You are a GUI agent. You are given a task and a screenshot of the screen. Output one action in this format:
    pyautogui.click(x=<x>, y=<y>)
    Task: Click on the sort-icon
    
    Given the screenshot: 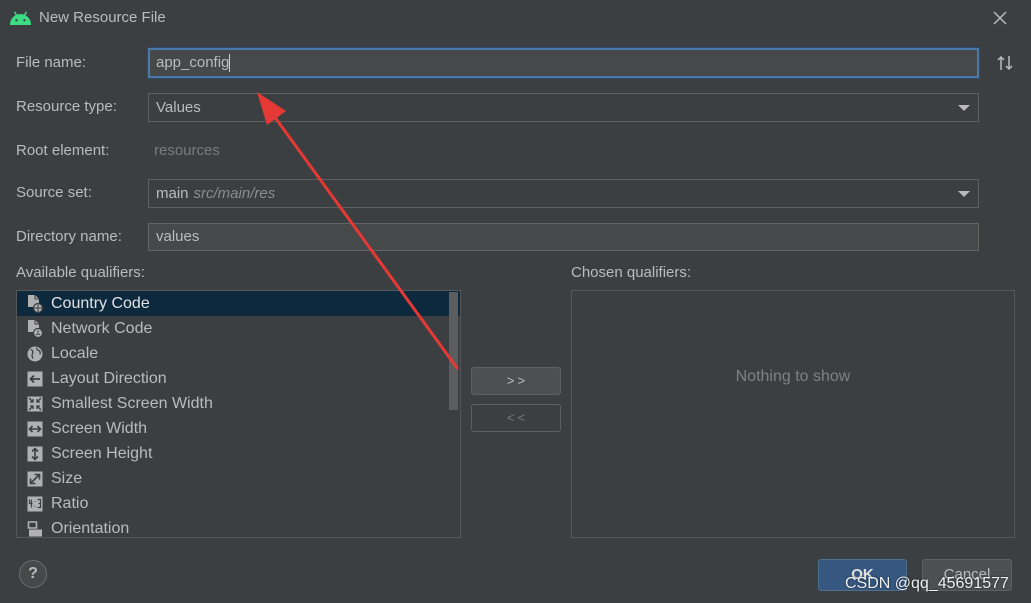 What is the action you would take?
    pyautogui.click(x=1005, y=63)
    